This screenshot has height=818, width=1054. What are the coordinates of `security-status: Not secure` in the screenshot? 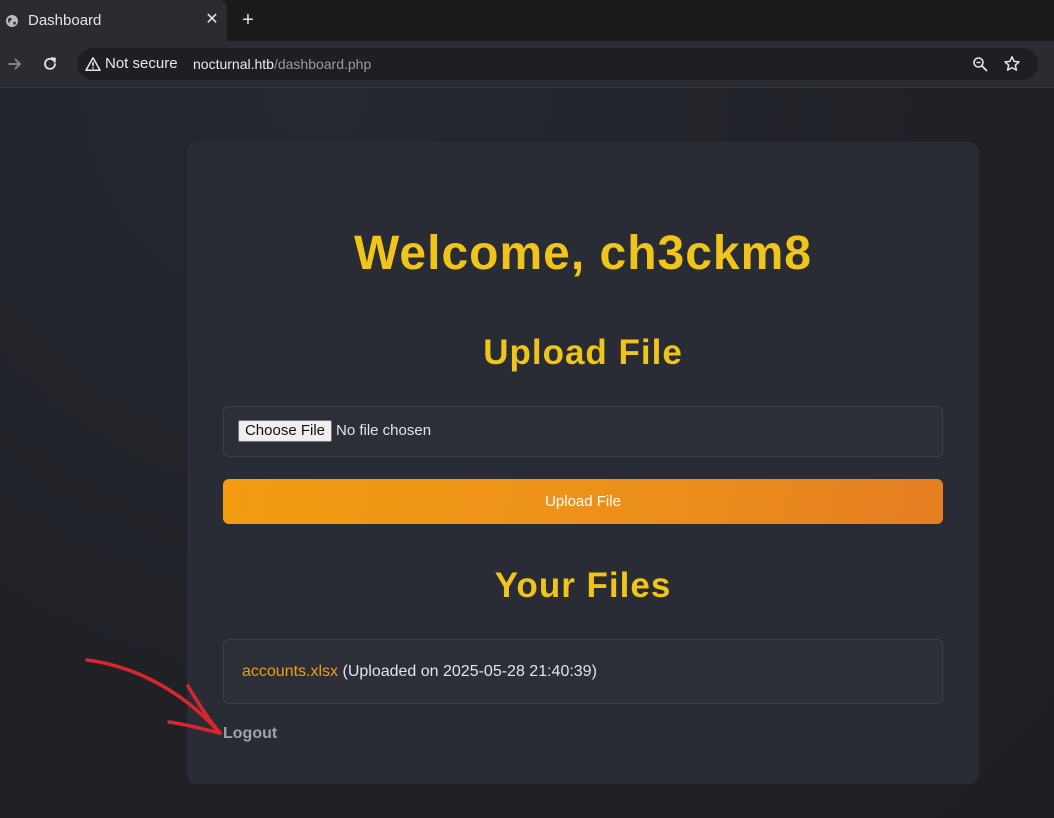 It's located at (141, 63).